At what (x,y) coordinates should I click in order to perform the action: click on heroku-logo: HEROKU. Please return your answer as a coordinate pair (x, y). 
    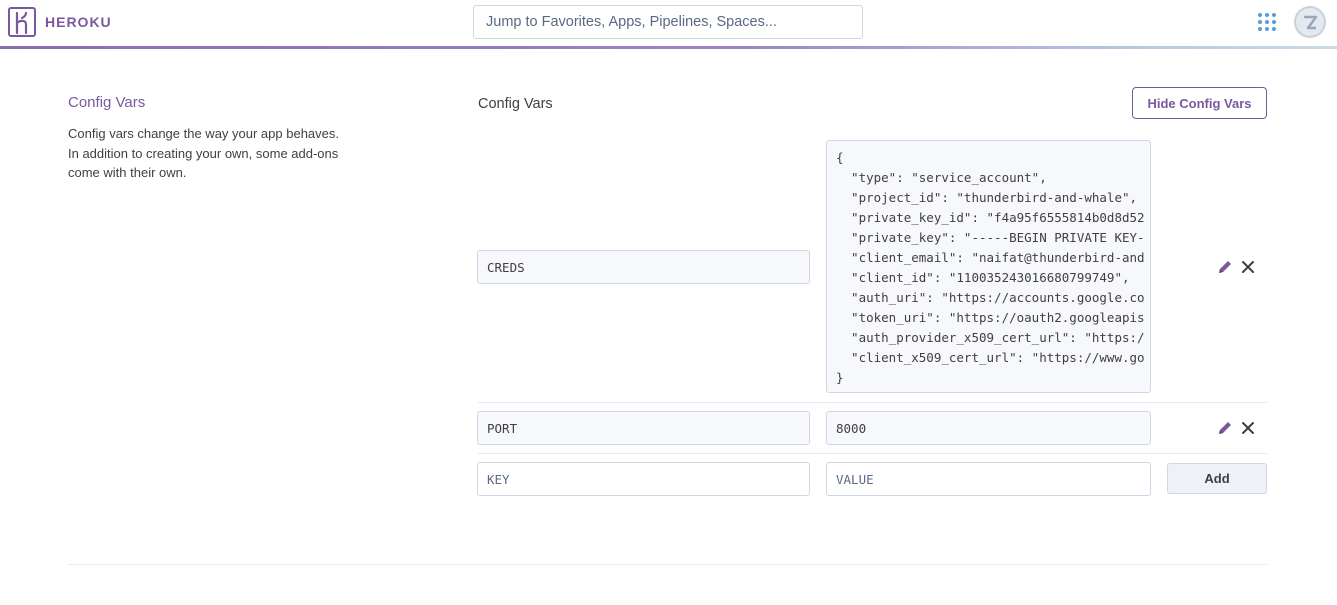
    Looking at the image, I should click on (60, 22).